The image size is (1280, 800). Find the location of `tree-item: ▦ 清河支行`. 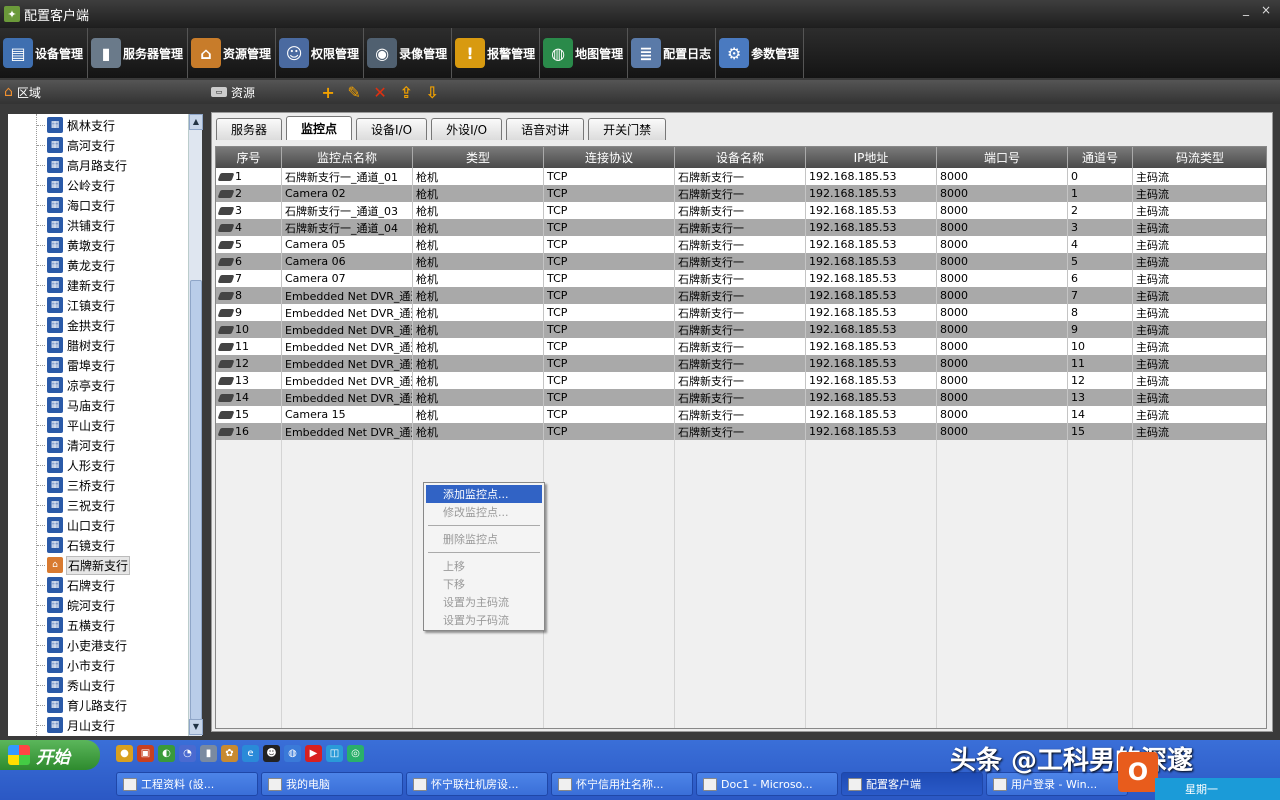

tree-item: ▦ 清河支行 is located at coordinates (62, 445).